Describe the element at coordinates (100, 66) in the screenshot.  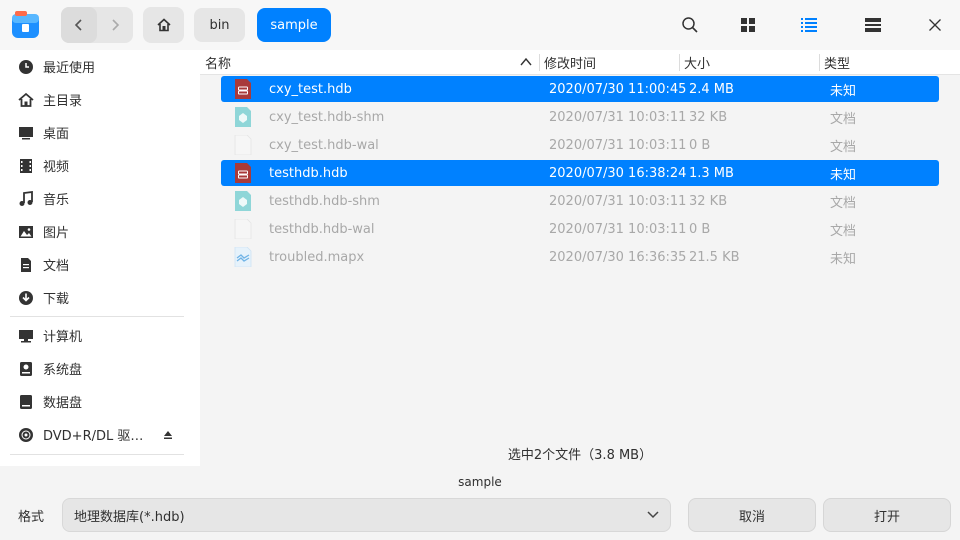
I see `sidebar-item-recent: 最近使用` at that location.